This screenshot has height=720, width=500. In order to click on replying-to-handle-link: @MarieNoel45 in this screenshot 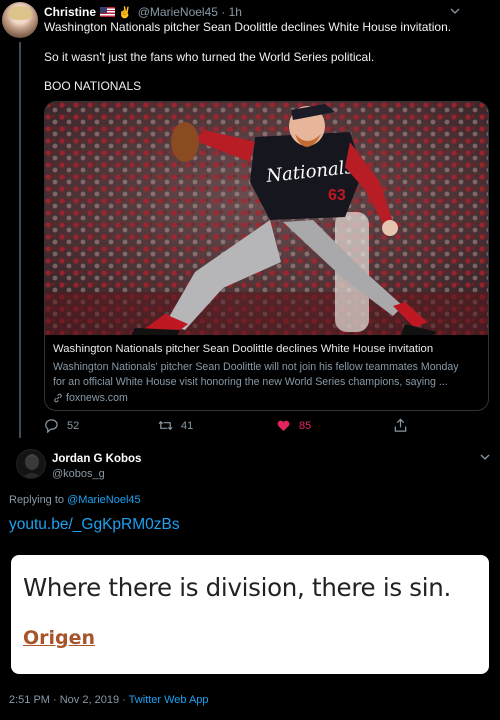, I will do `click(104, 500)`.